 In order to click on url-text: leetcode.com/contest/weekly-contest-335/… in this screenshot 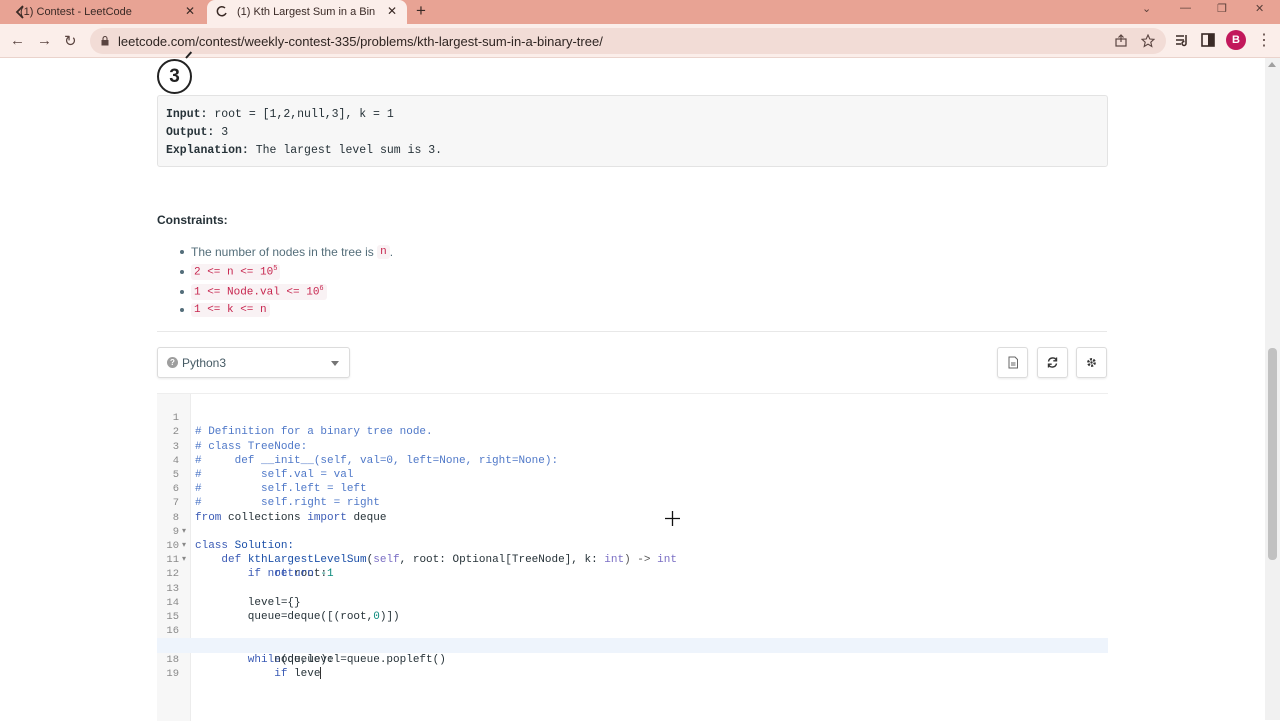, I will do `click(360, 41)`.